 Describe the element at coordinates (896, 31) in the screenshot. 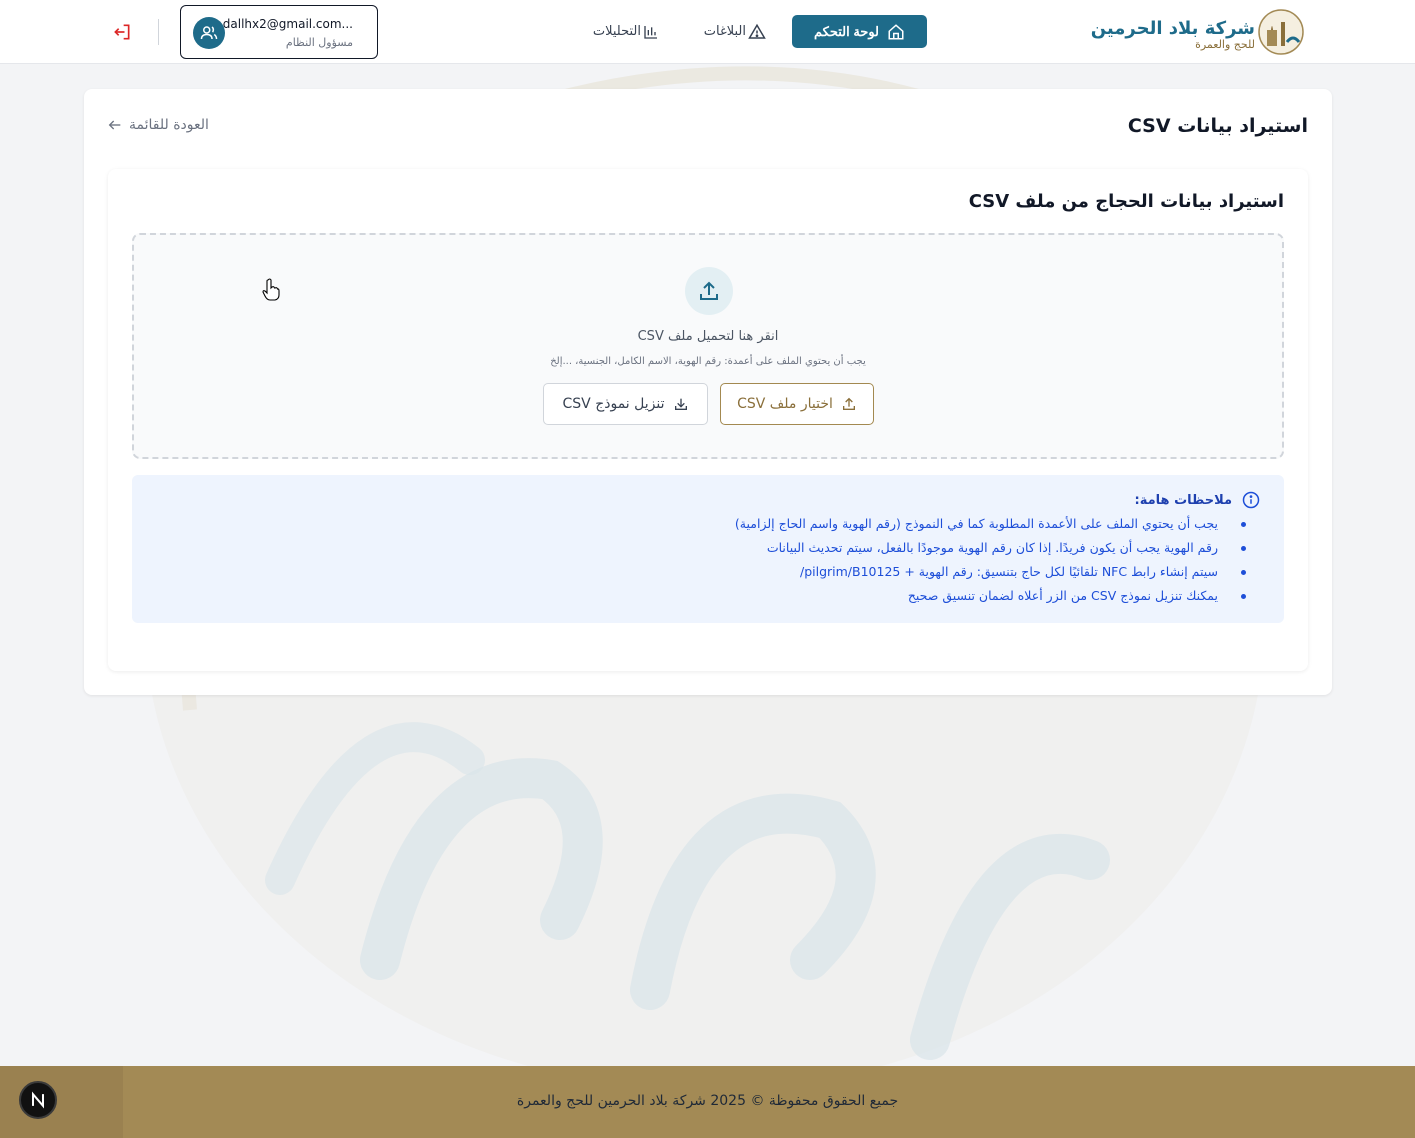

I see `home-icon` at that location.